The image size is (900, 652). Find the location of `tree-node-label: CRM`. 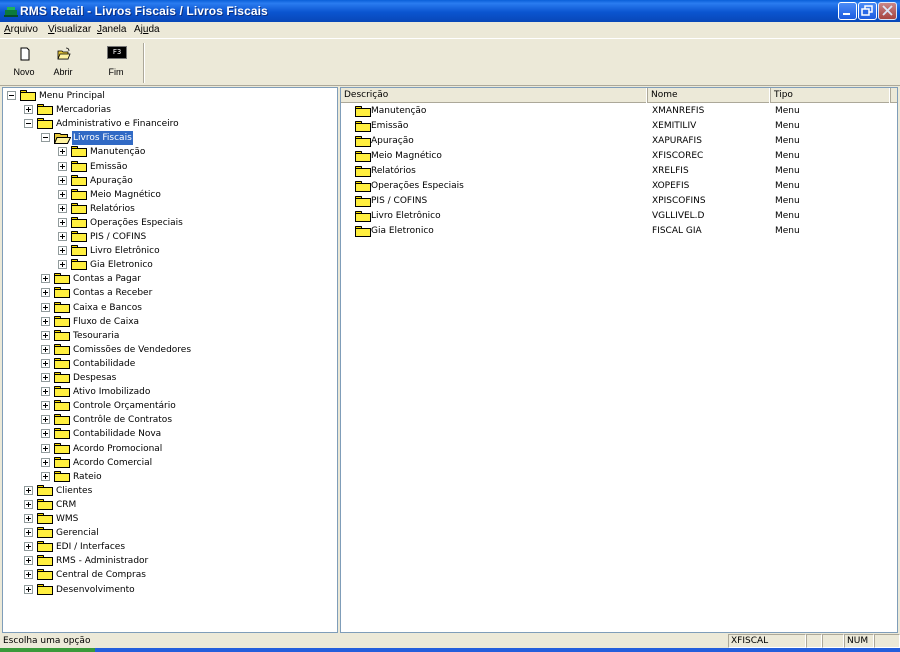

tree-node-label: CRM is located at coordinates (66, 505).